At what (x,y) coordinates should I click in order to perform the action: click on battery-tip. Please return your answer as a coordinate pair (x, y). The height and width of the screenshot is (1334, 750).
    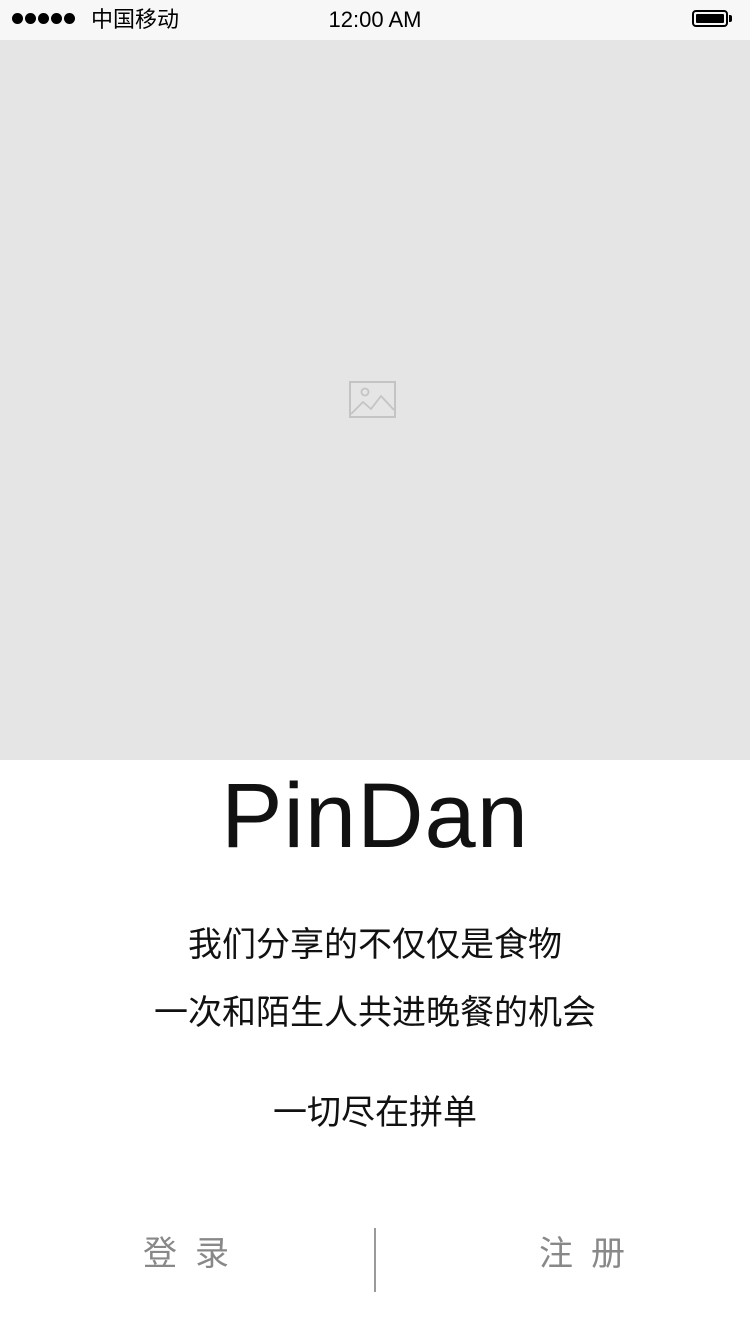
    Looking at the image, I should click on (730, 18).